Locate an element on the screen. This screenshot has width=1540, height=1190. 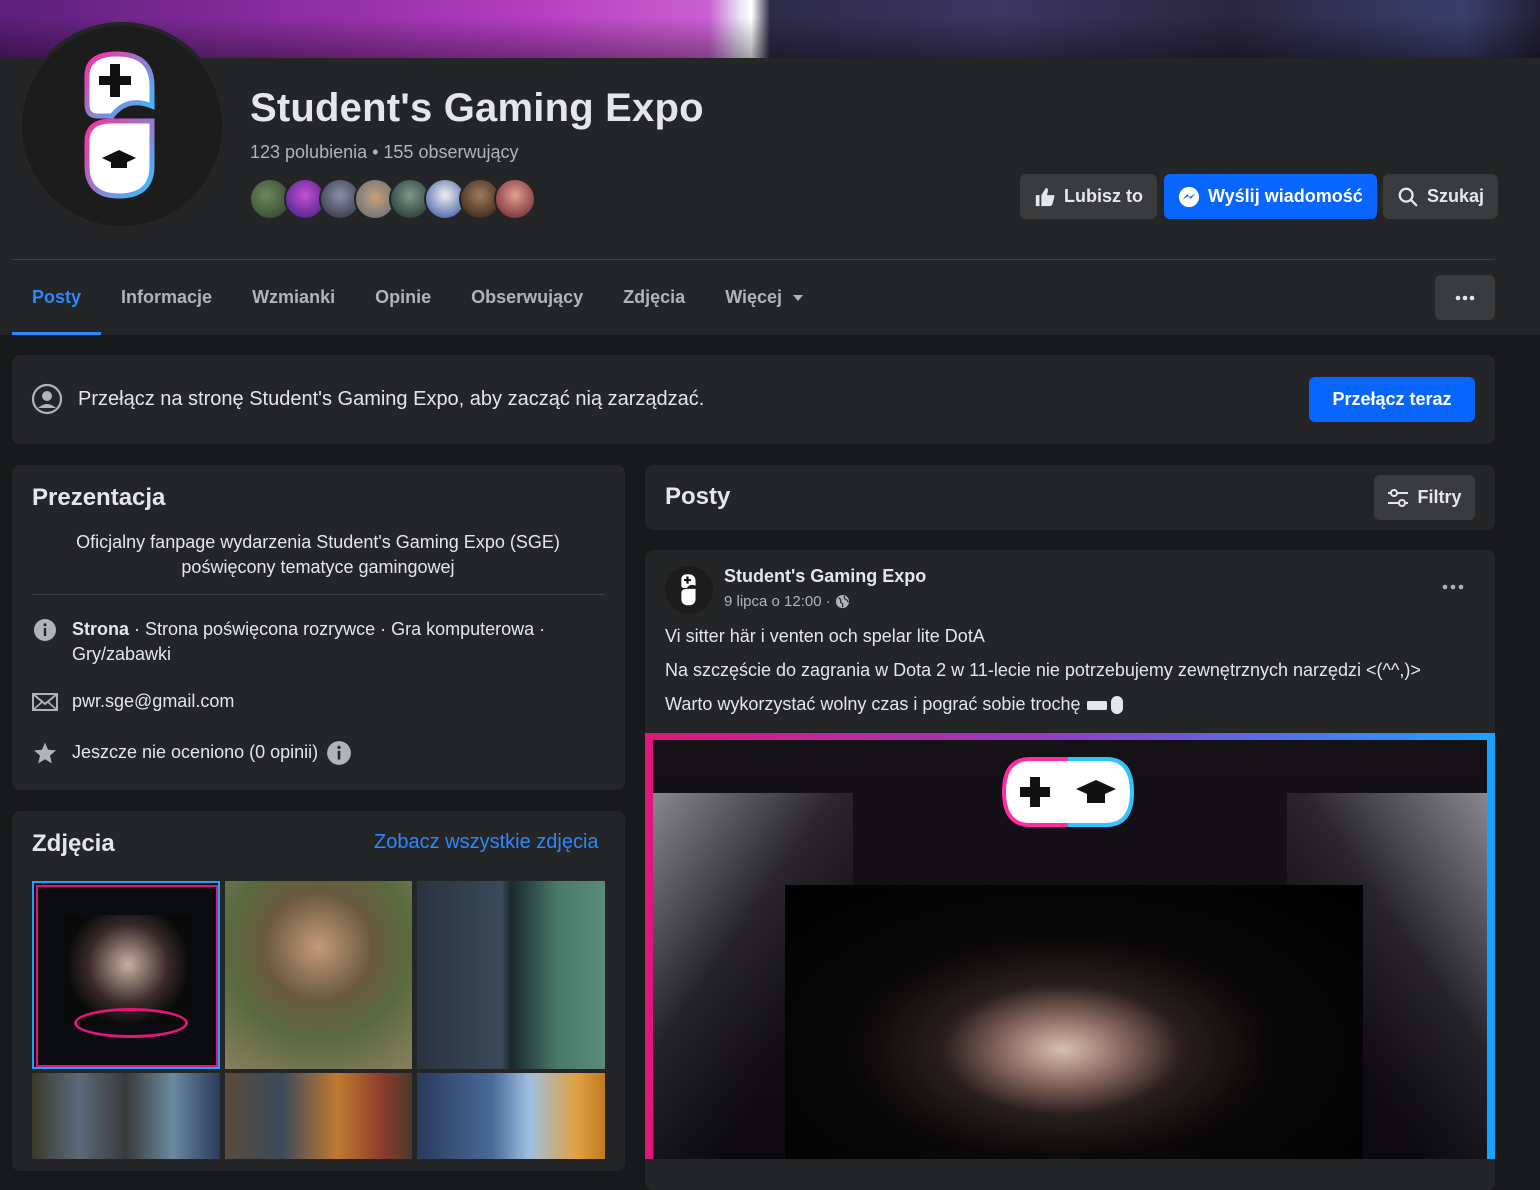
post-author-avatar is located at coordinates (689, 590).